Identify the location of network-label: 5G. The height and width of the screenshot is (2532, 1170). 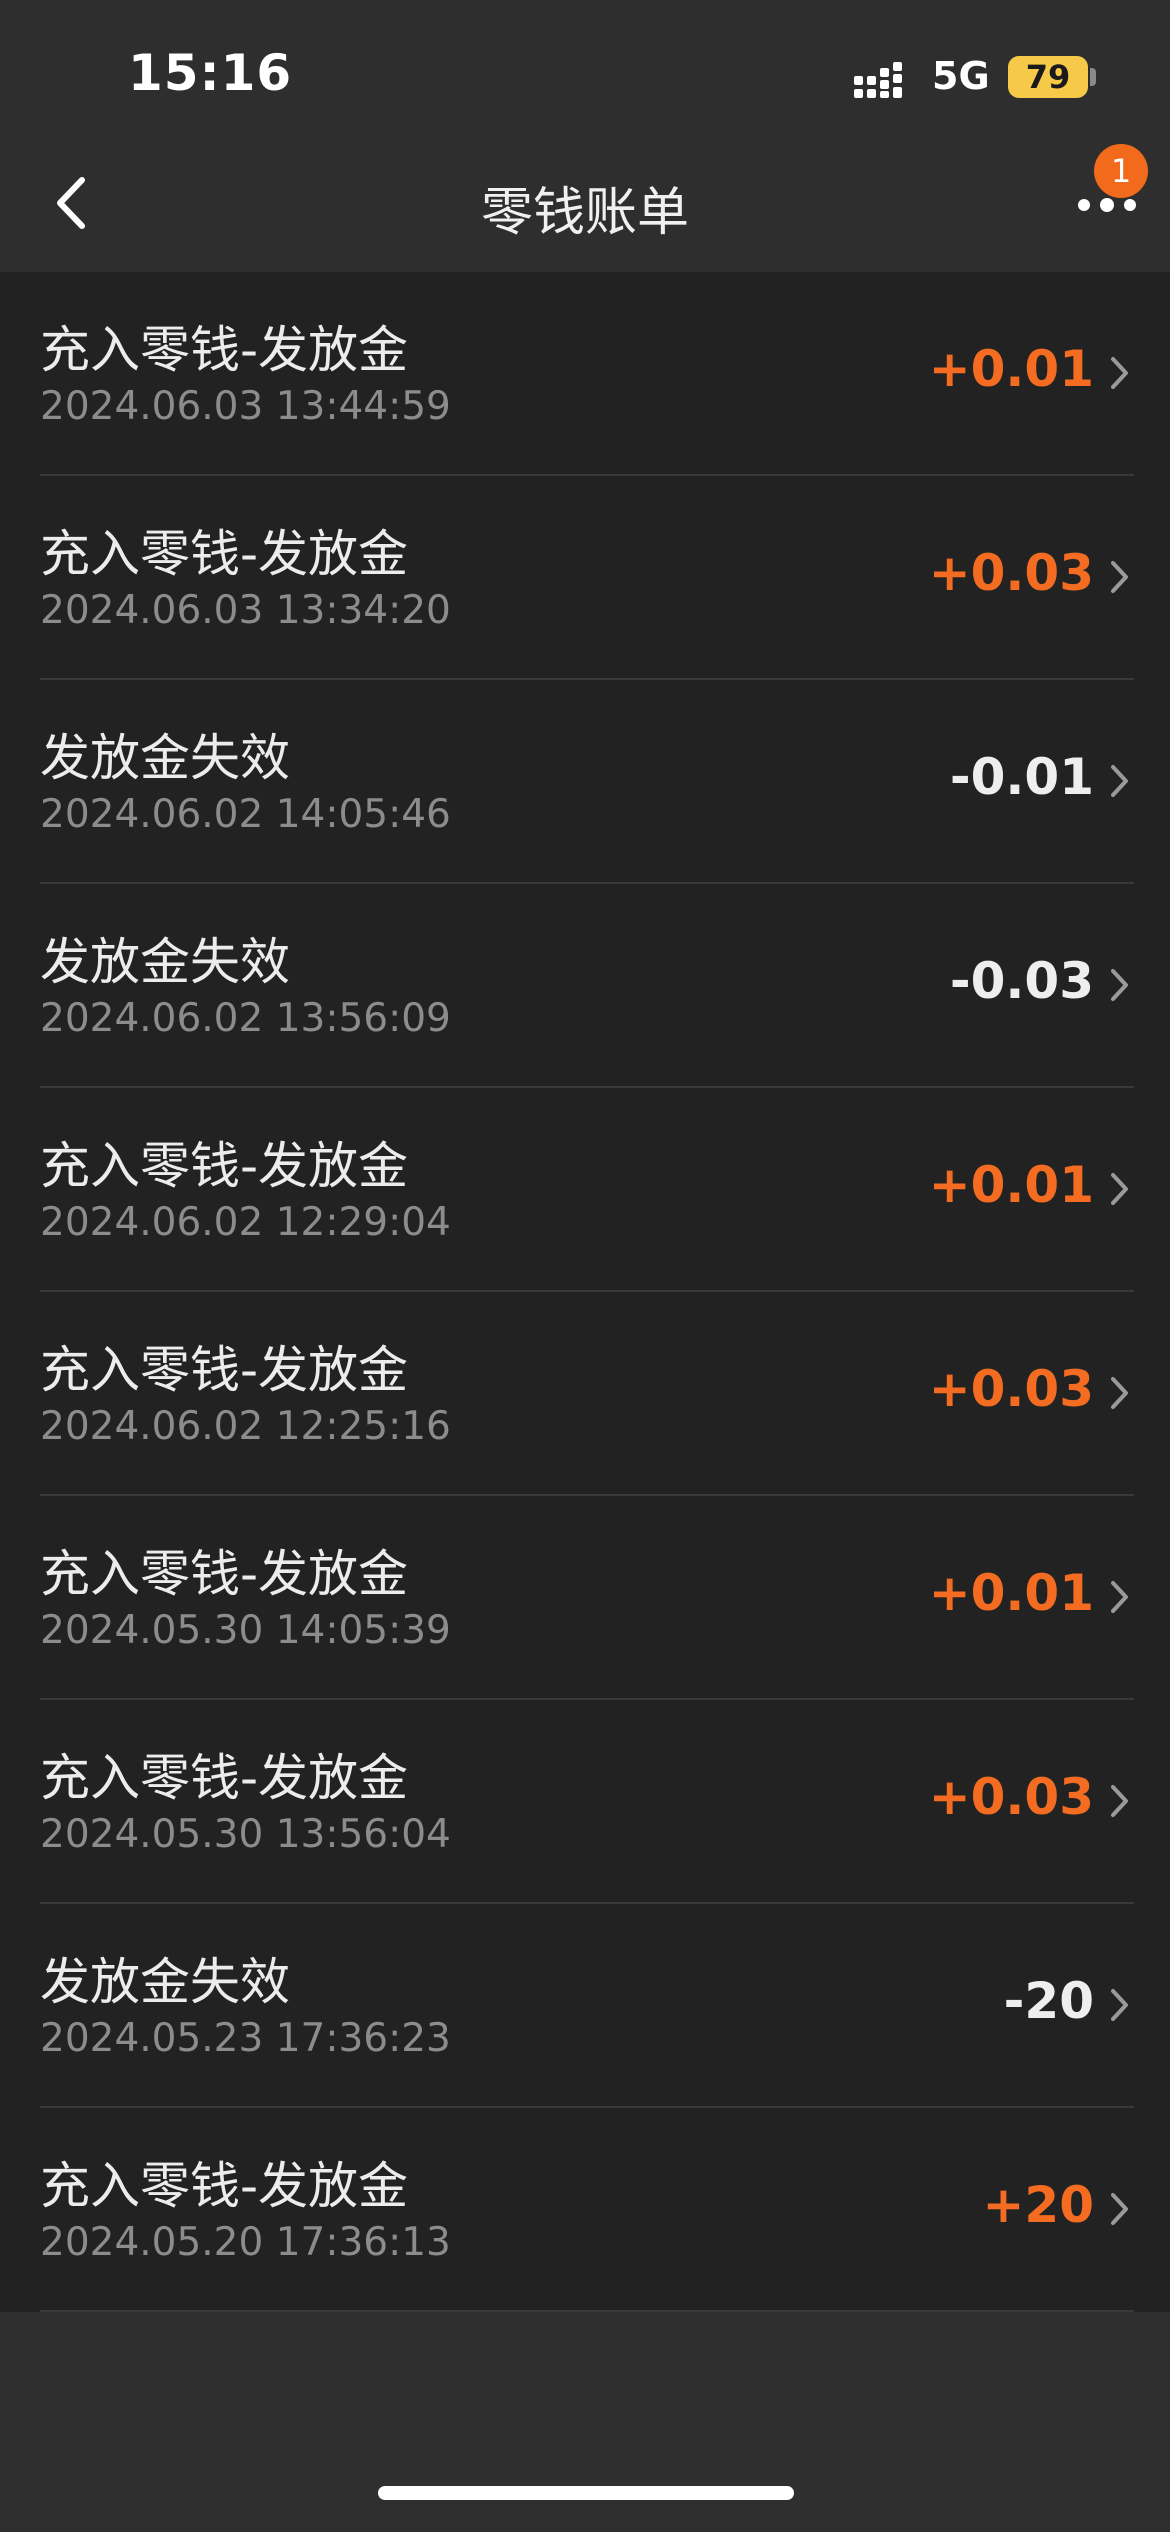
(961, 76).